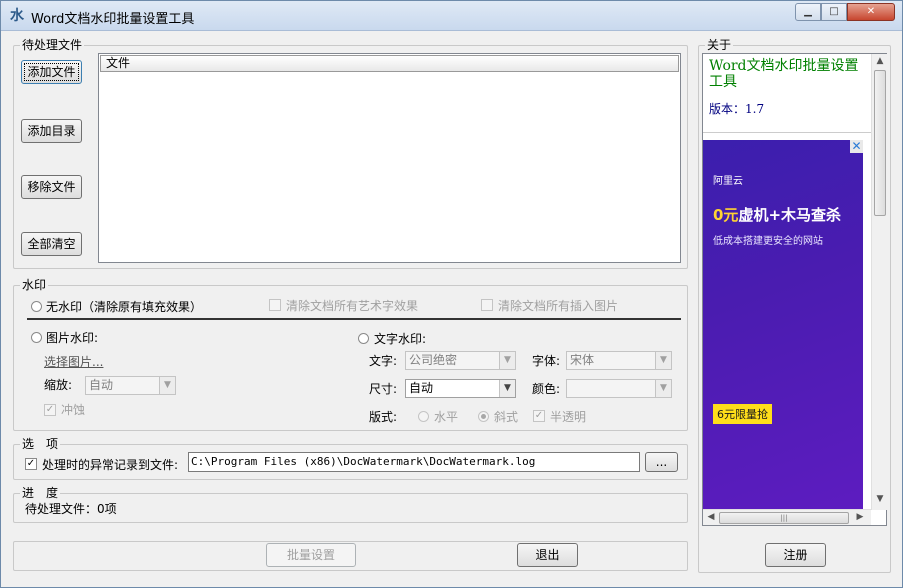 This screenshot has width=903, height=588. What do you see at coordinates (728, 181) in the screenshot?
I see `ad-brand: 阿里云` at bounding box center [728, 181].